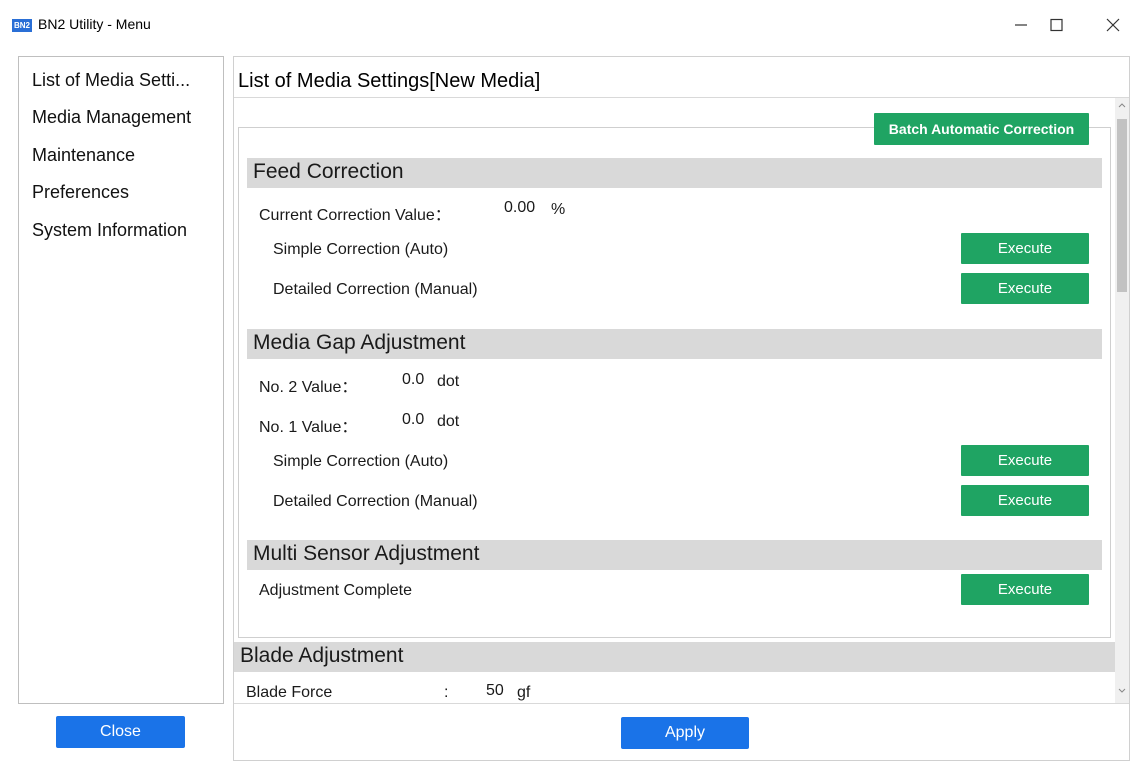 This screenshot has height=767, width=1145. Describe the element at coordinates (322, 655) in the screenshot. I see `blade-adjustment-heading: Blade Adjustment` at that location.